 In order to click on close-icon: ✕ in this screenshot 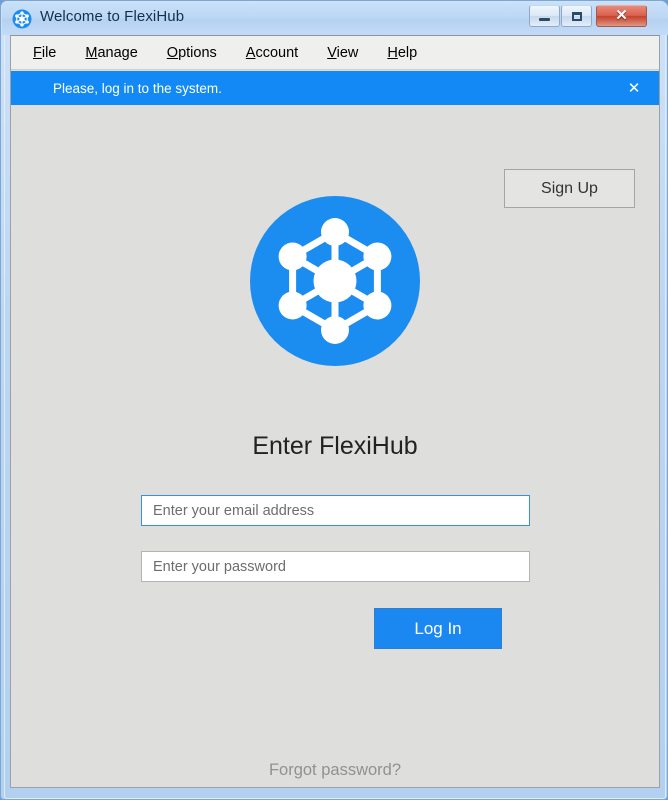, I will do `click(621, 15)`.